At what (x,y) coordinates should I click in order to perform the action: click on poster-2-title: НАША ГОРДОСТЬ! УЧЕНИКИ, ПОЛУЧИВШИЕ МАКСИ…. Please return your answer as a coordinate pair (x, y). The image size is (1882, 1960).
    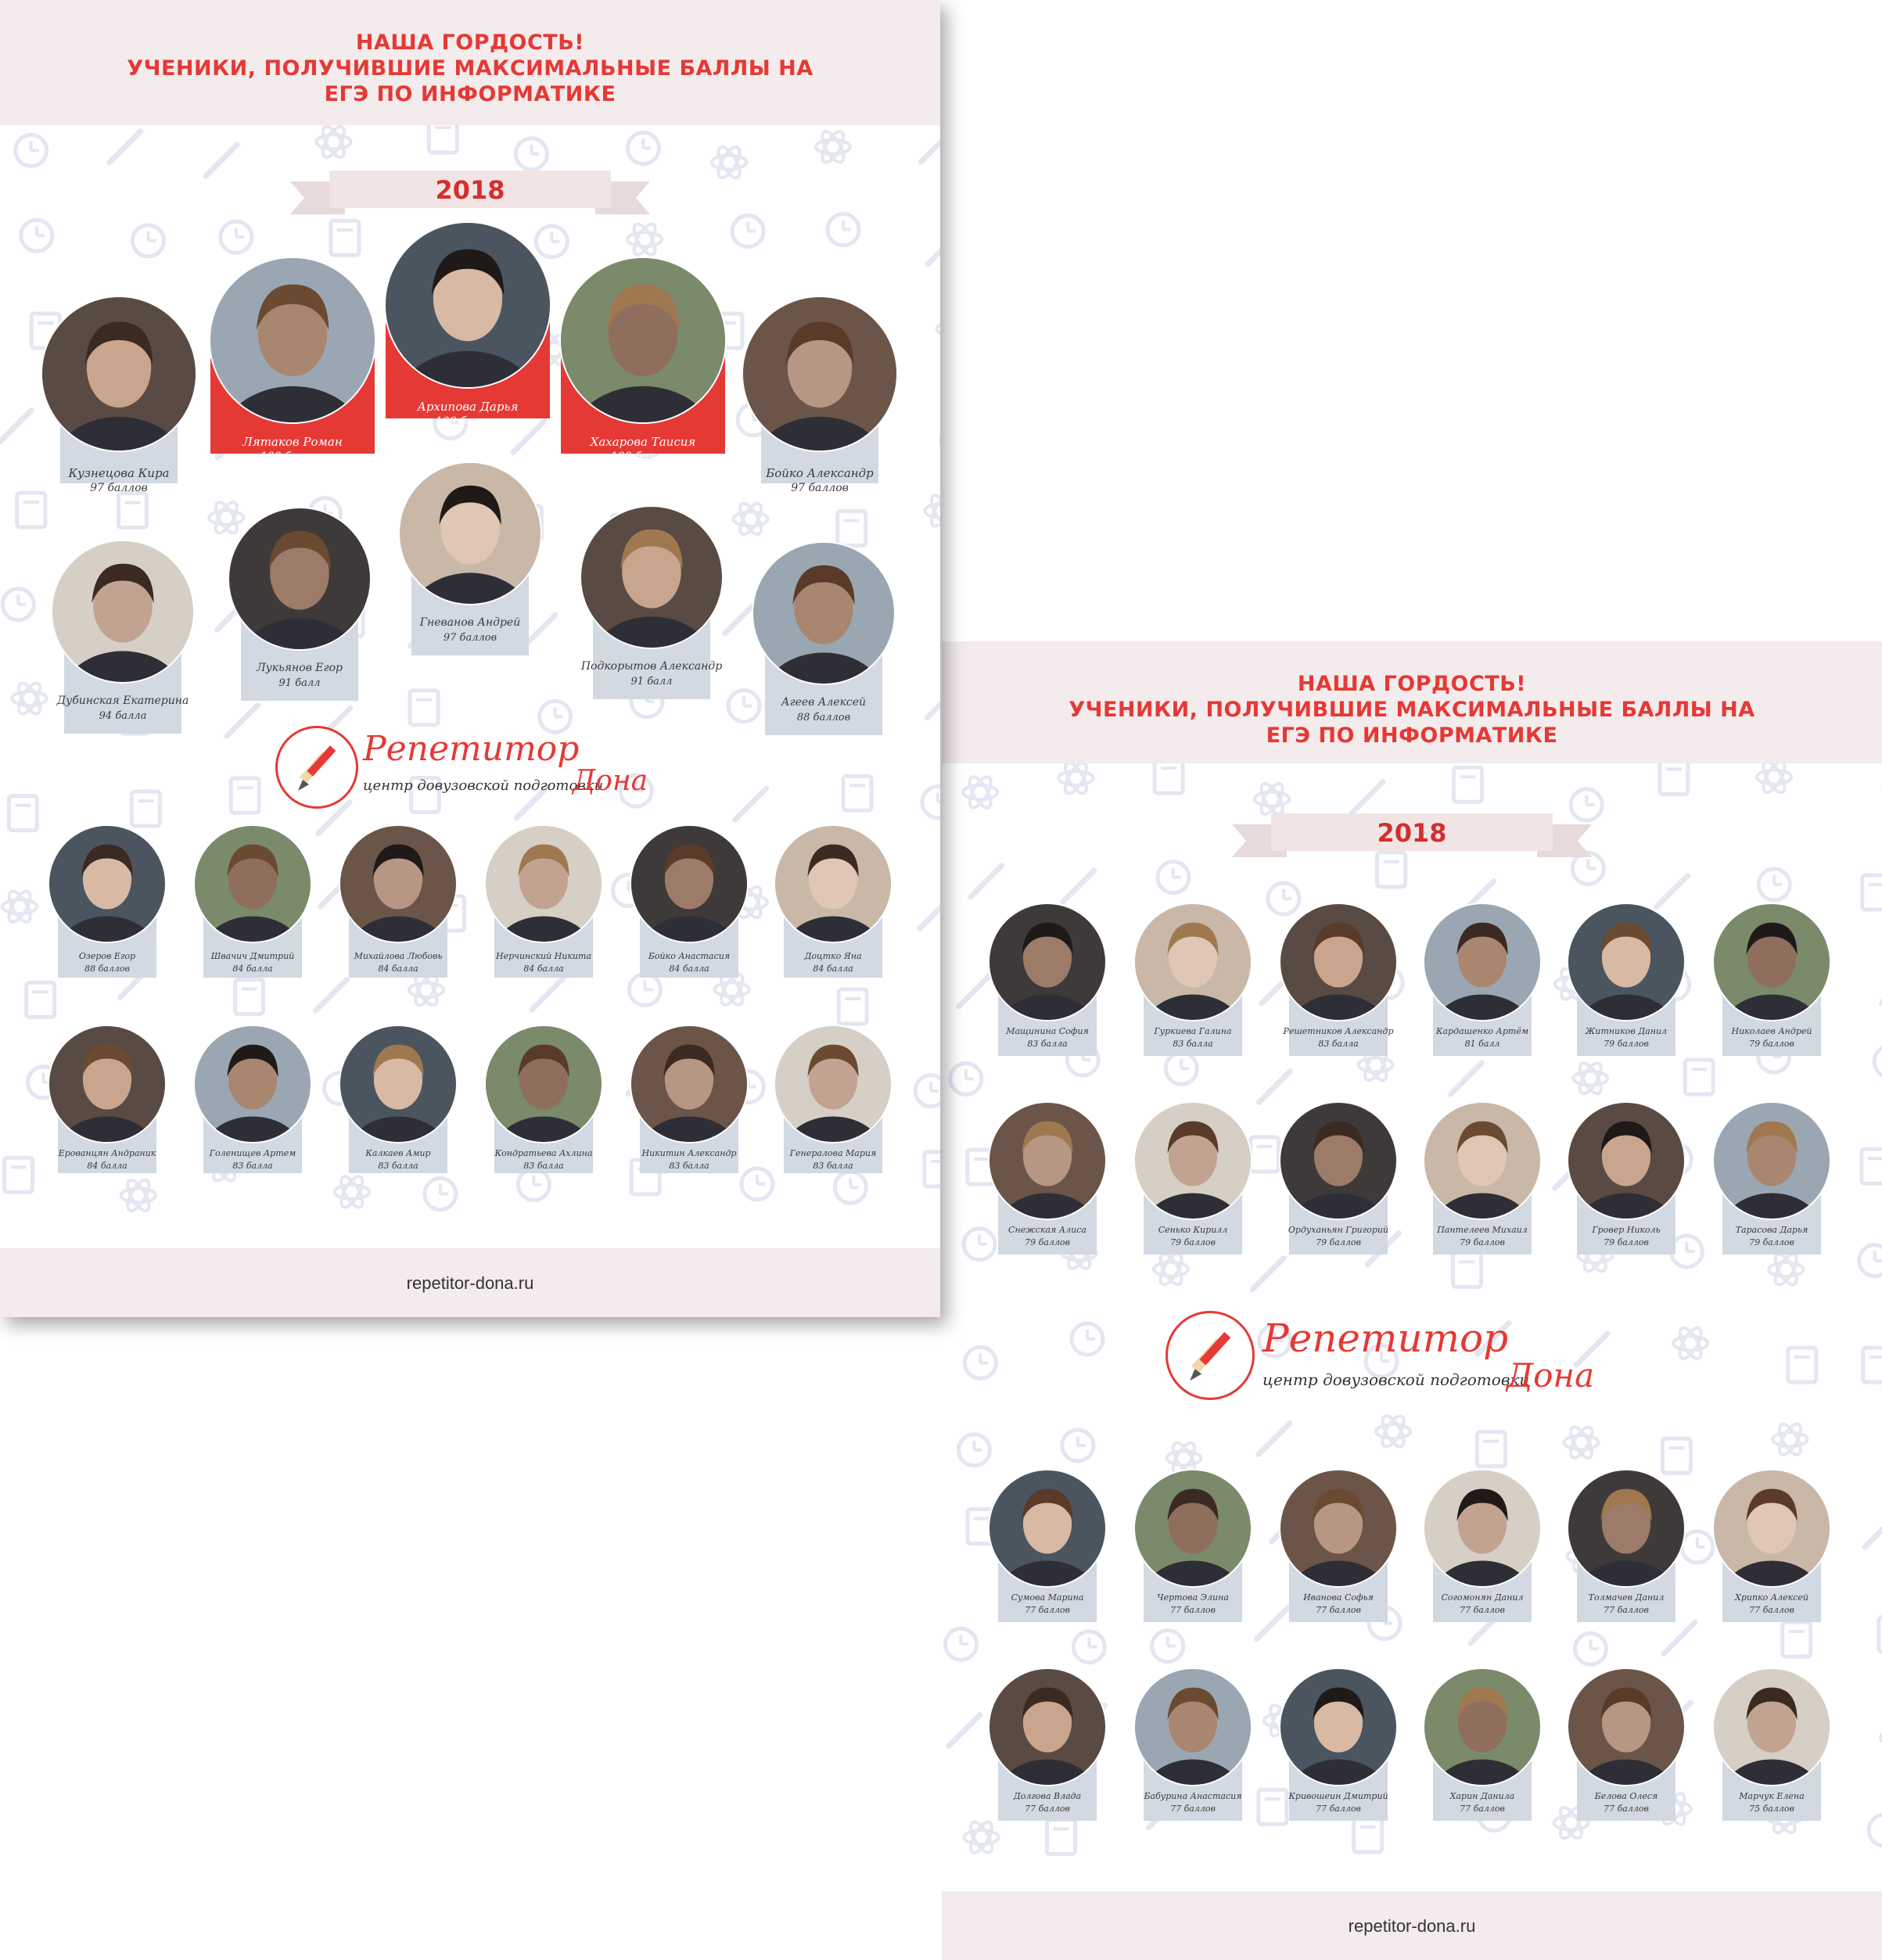
    Looking at the image, I should click on (1412, 694).